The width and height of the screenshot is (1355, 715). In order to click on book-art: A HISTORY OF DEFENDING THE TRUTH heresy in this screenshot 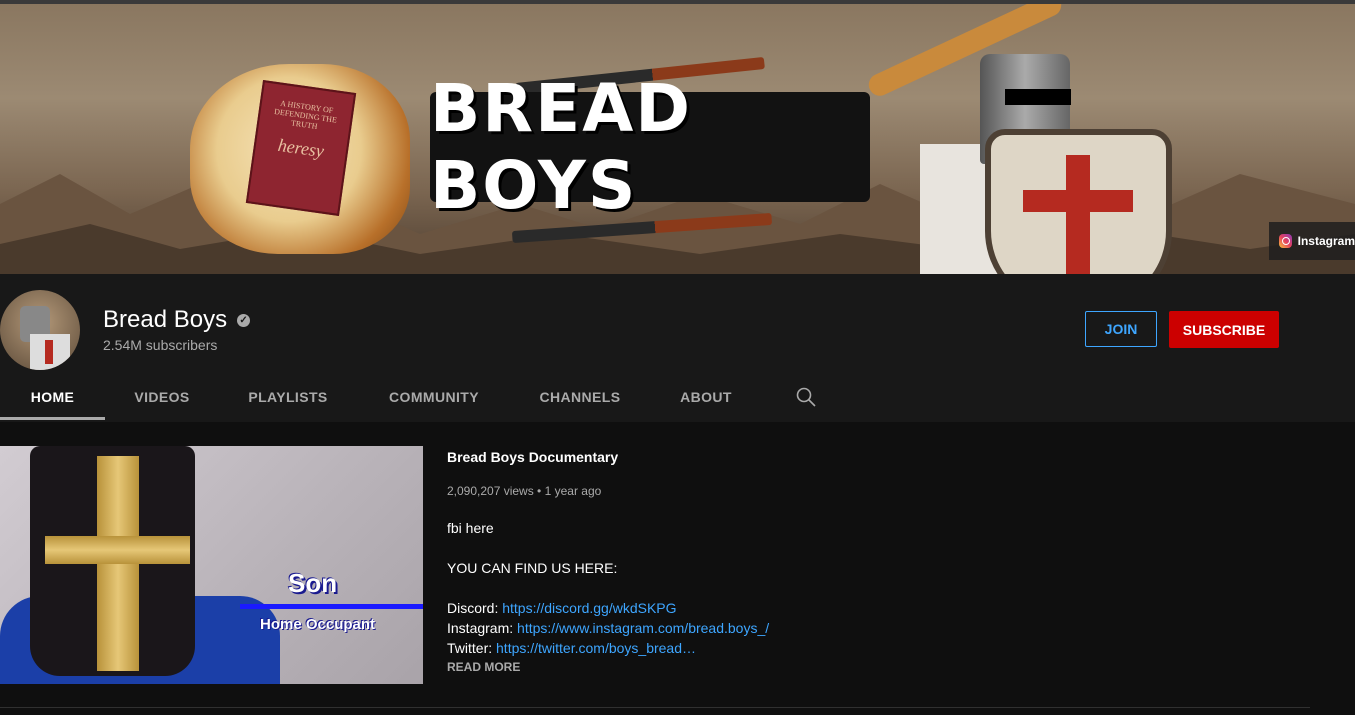, I will do `click(301, 148)`.